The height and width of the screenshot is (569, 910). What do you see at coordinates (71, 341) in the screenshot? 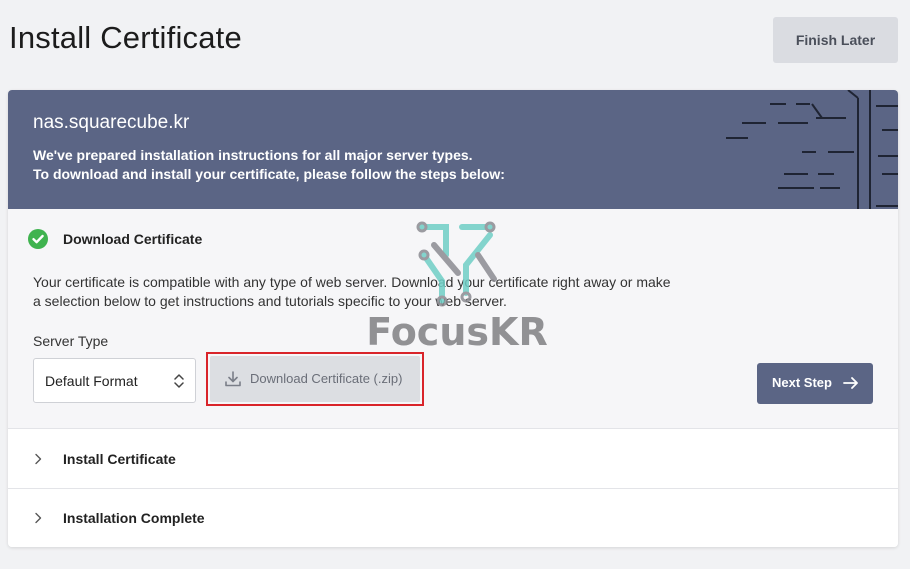
I see `server-type-label: Server Type` at bounding box center [71, 341].